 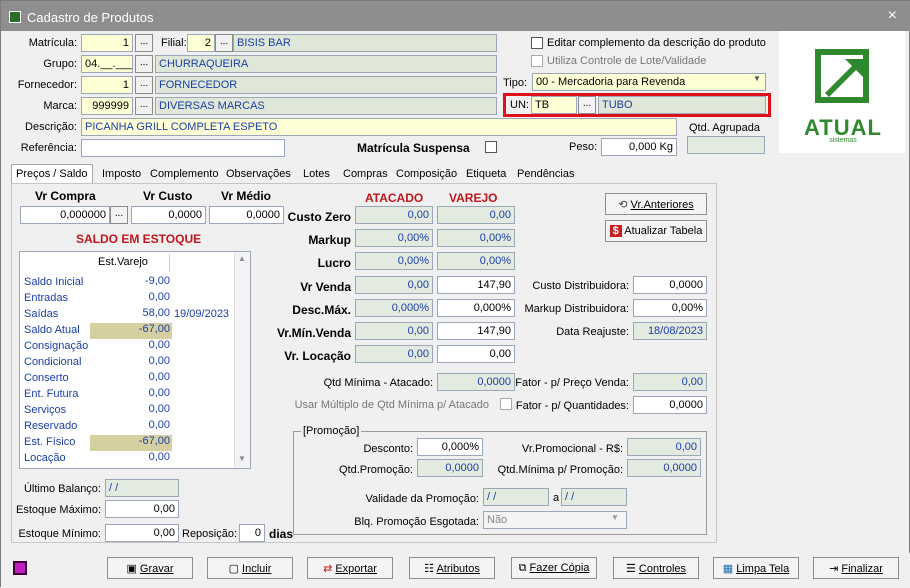 I want to click on tab-compras: Compras, so click(x=365, y=174).